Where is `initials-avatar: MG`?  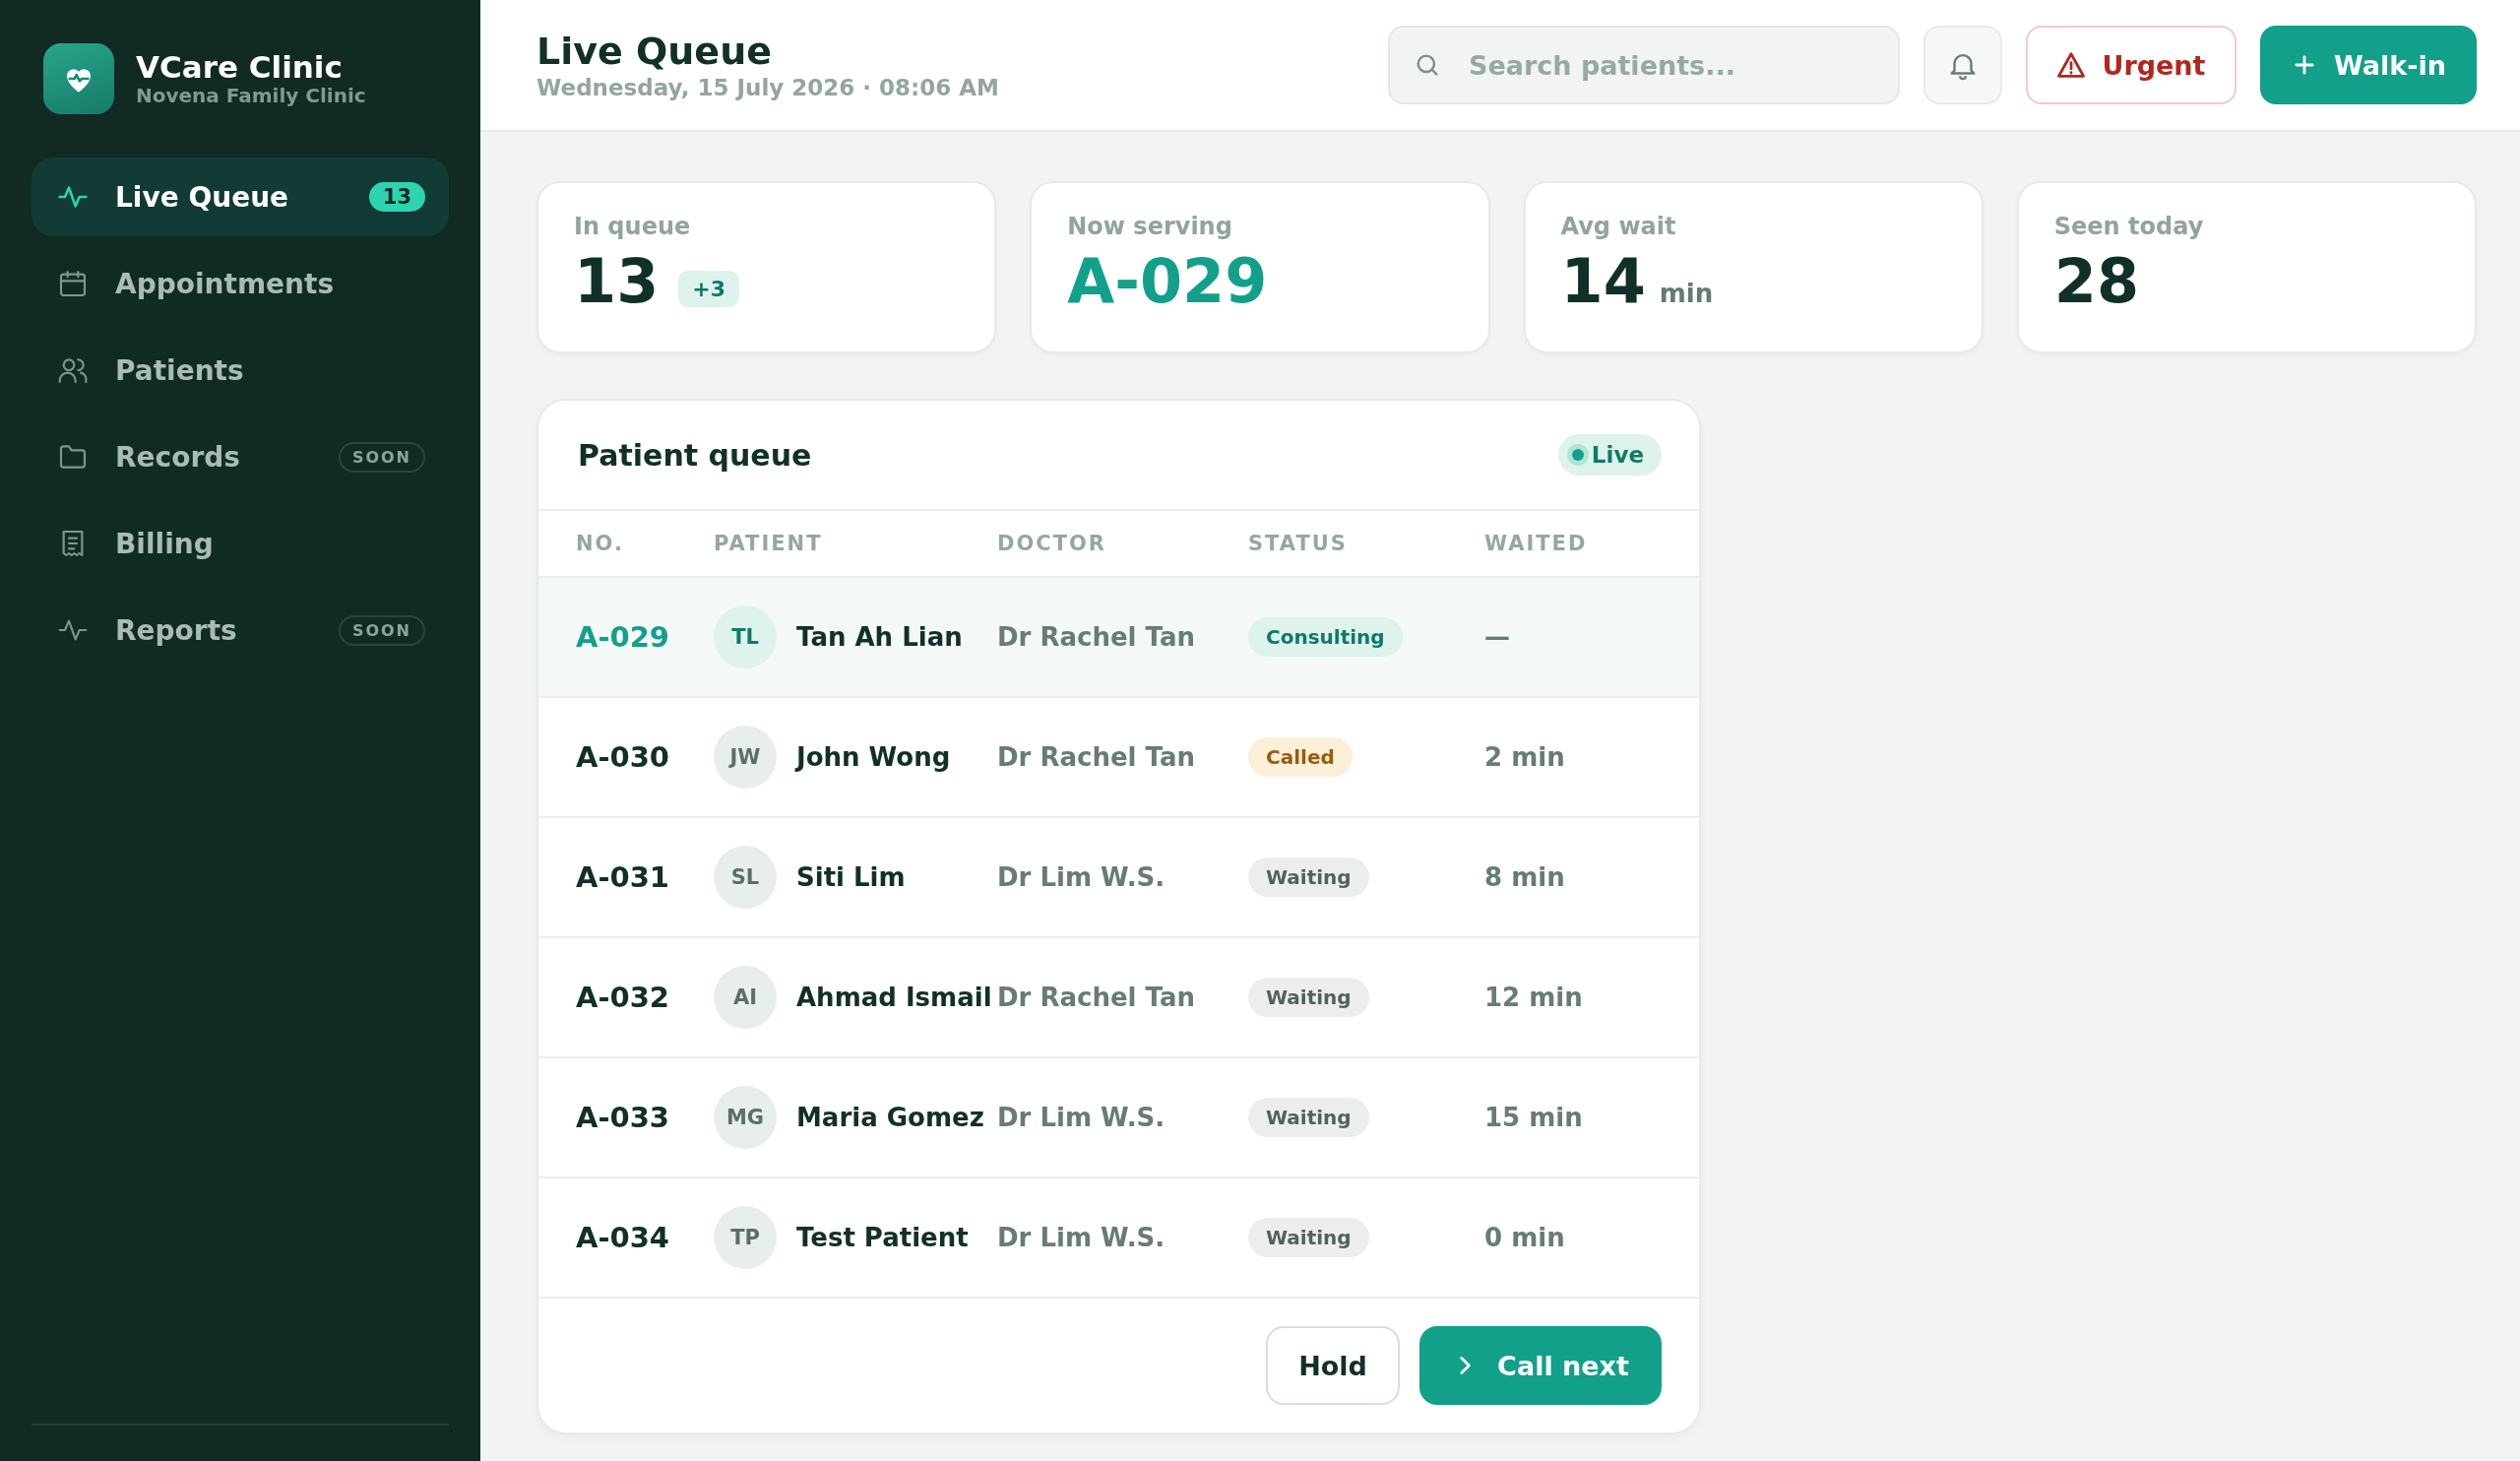
initials-avatar: MG is located at coordinates (745, 1117).